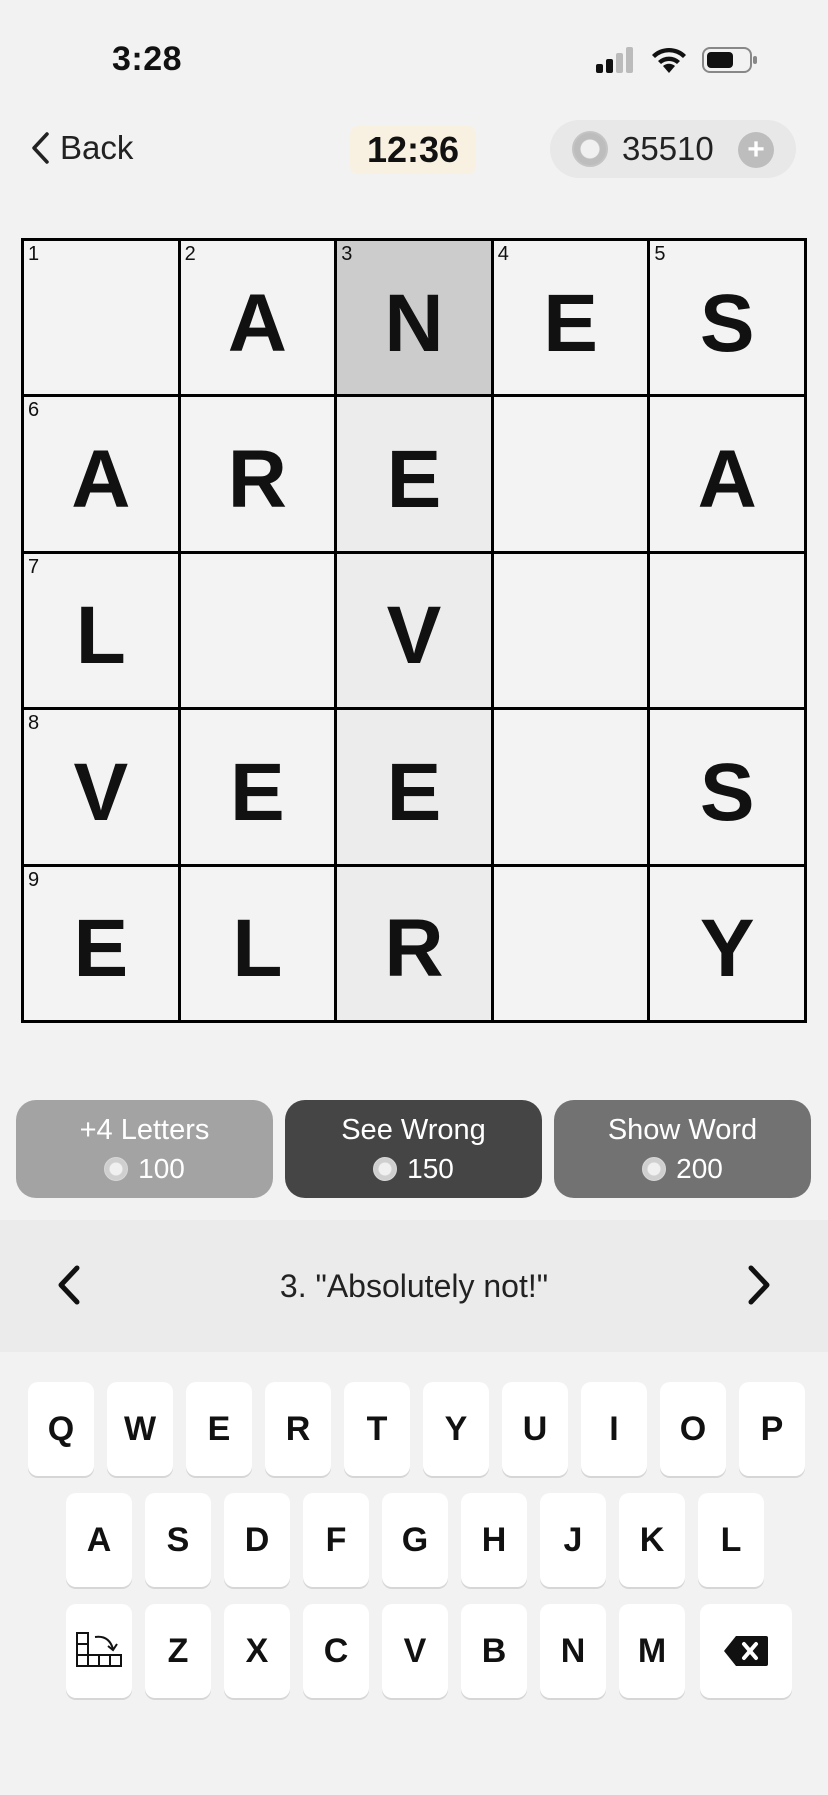 This screenshot has width=828, height=1795. Describe the element at coordinates (219, 1429) in the screenshot. I see `key-e: E` at that location.